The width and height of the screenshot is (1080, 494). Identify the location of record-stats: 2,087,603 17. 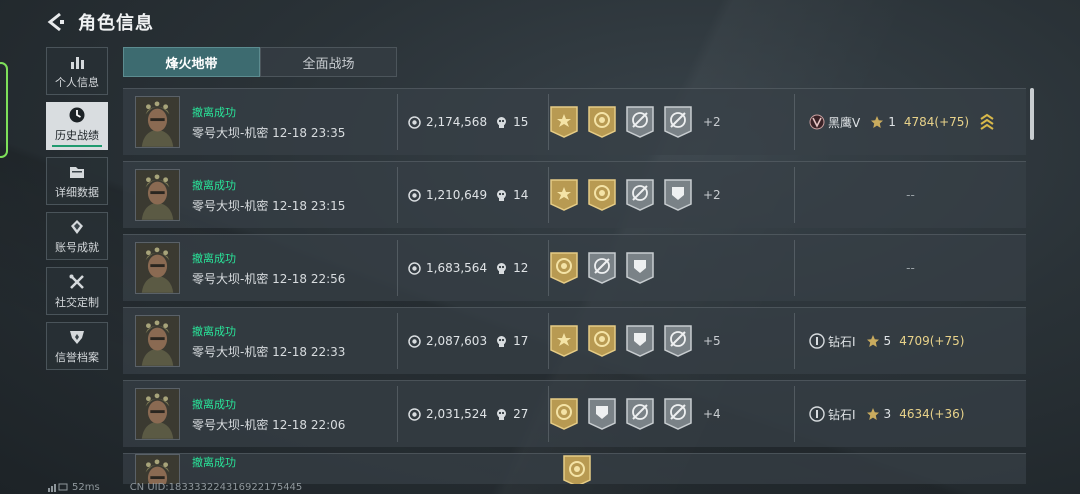
(473, 341).